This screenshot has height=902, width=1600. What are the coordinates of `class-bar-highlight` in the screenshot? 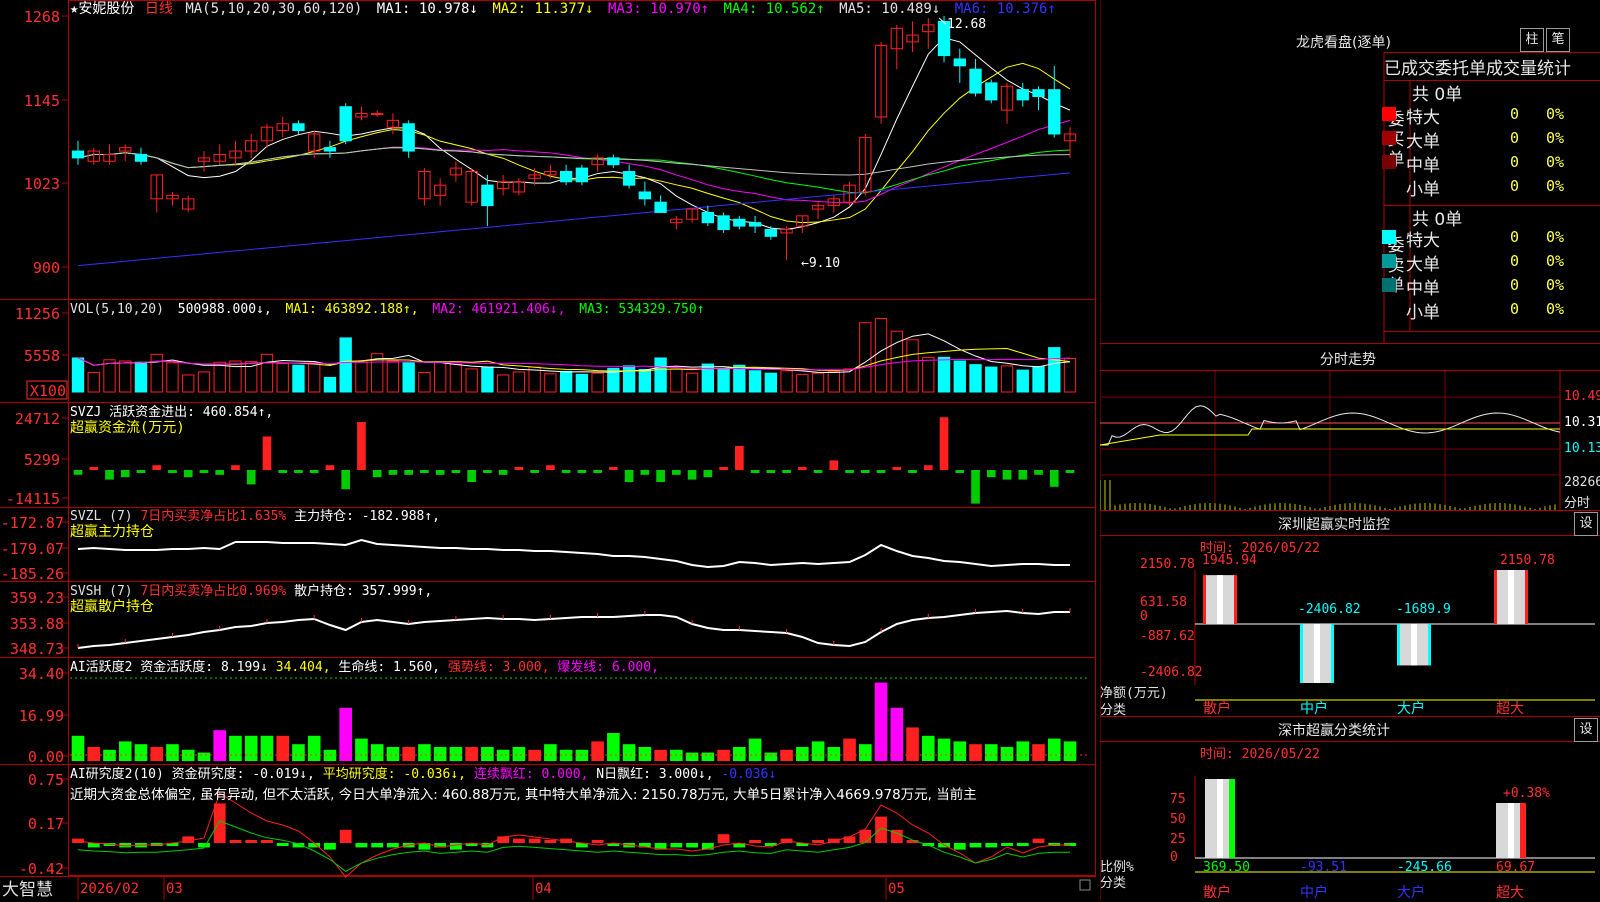 It's located at (1511, 830).